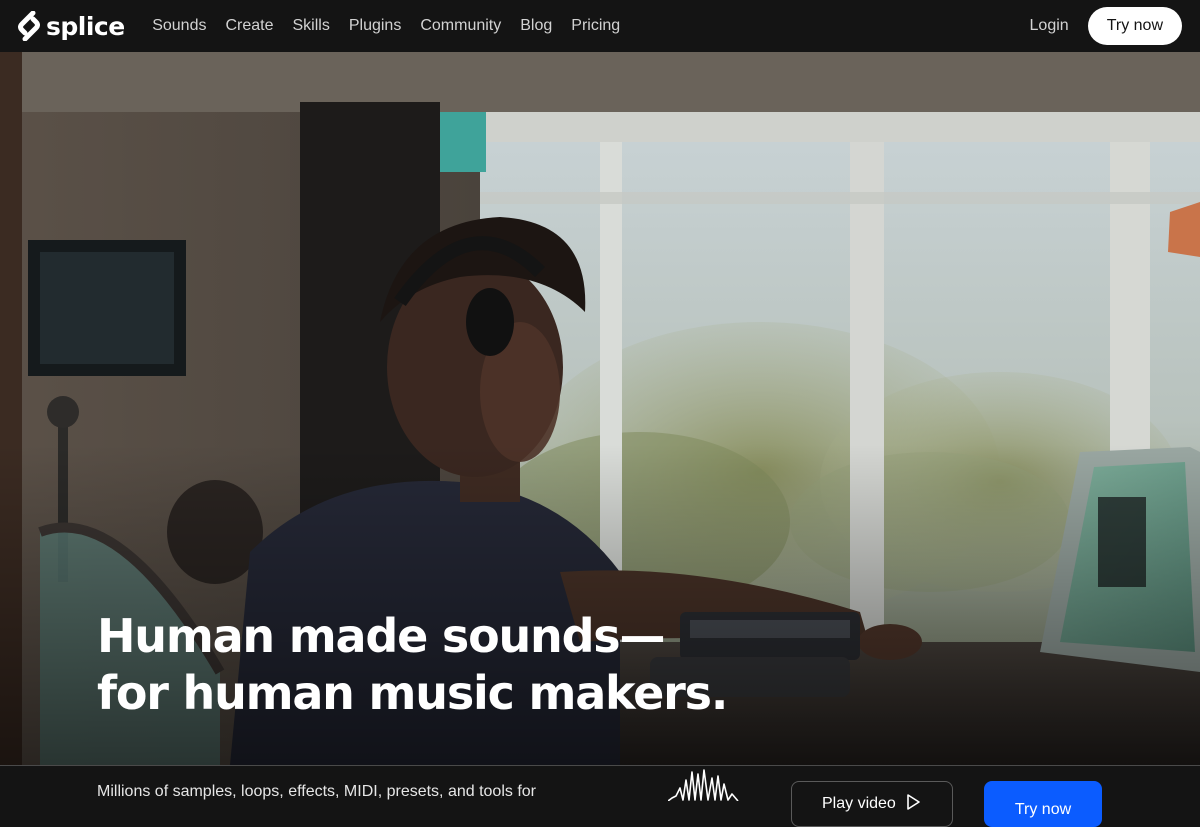 Image resolution: width=1200 pixels, height=827 pixels. What do you see at coordinates (1049, 26) in the screenshot?
I see `login-link: Login` at bounding box center [1049, 26].